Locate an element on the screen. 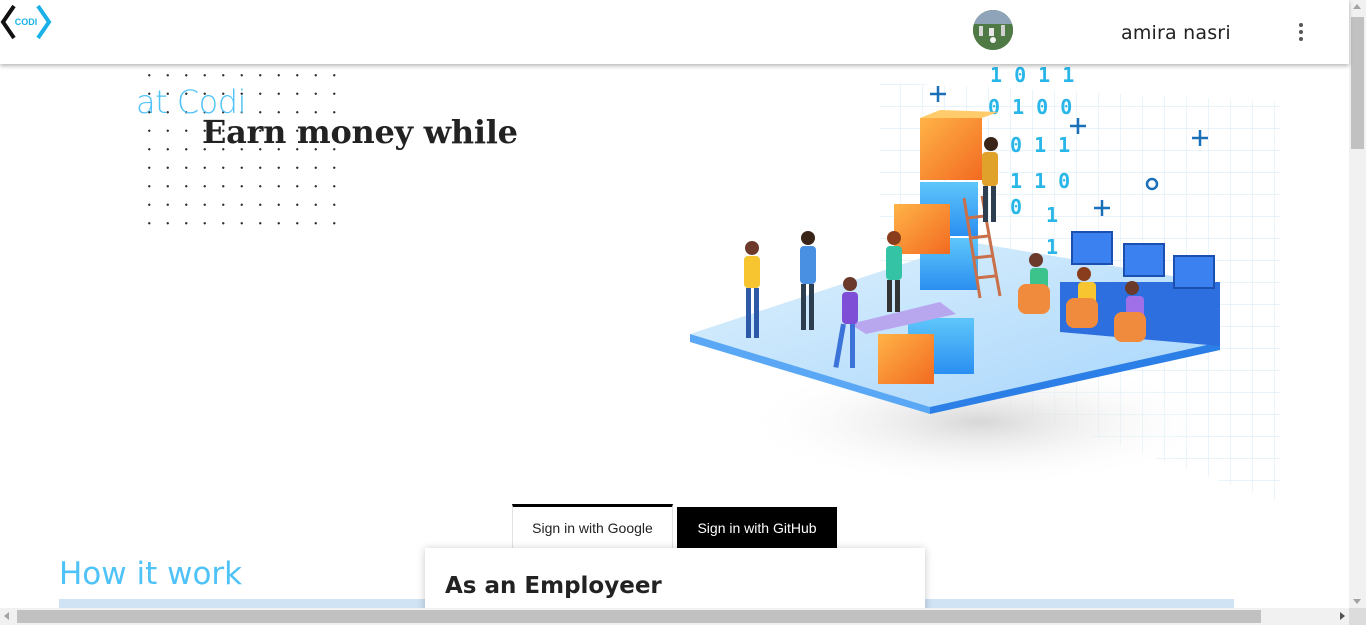 This screenshot has height=625, width=1366. sign-in-google-button: Sign in with Google is located at coordinates (592, 526).